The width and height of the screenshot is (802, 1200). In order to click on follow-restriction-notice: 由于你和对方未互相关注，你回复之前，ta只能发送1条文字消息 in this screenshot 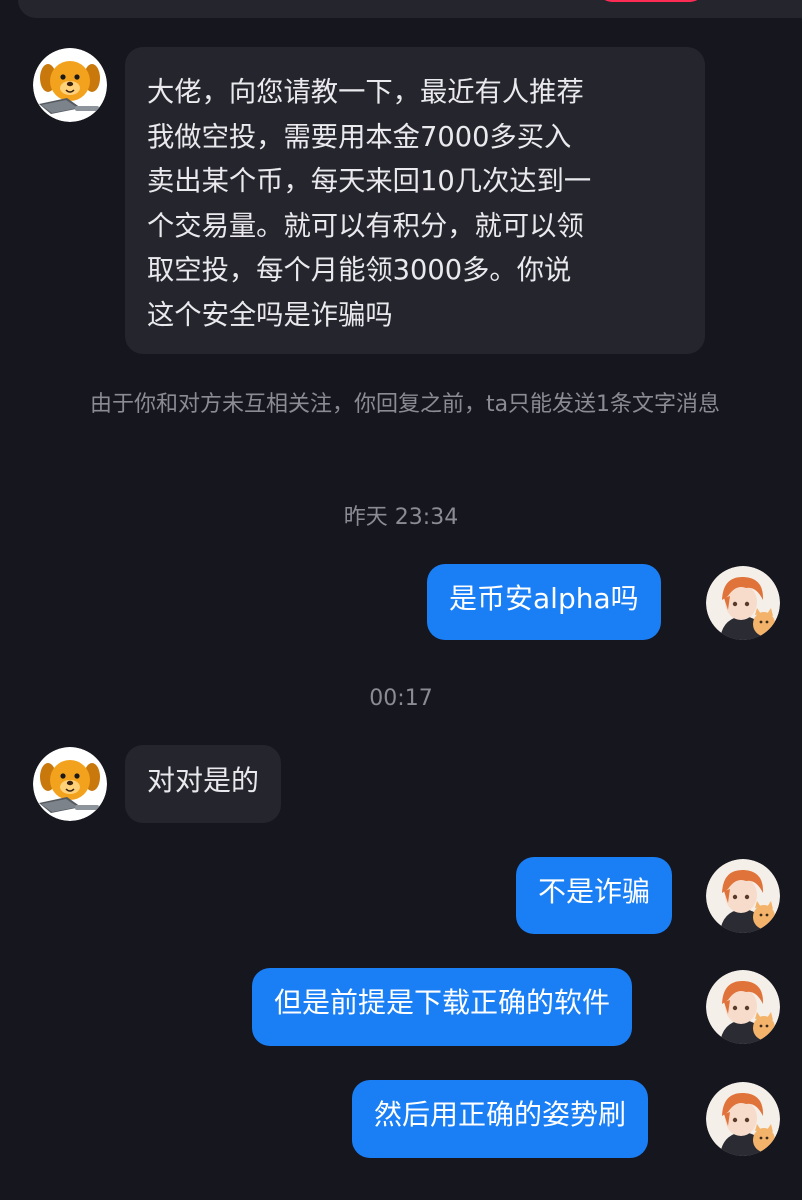, I will do `click(405, 404)`.